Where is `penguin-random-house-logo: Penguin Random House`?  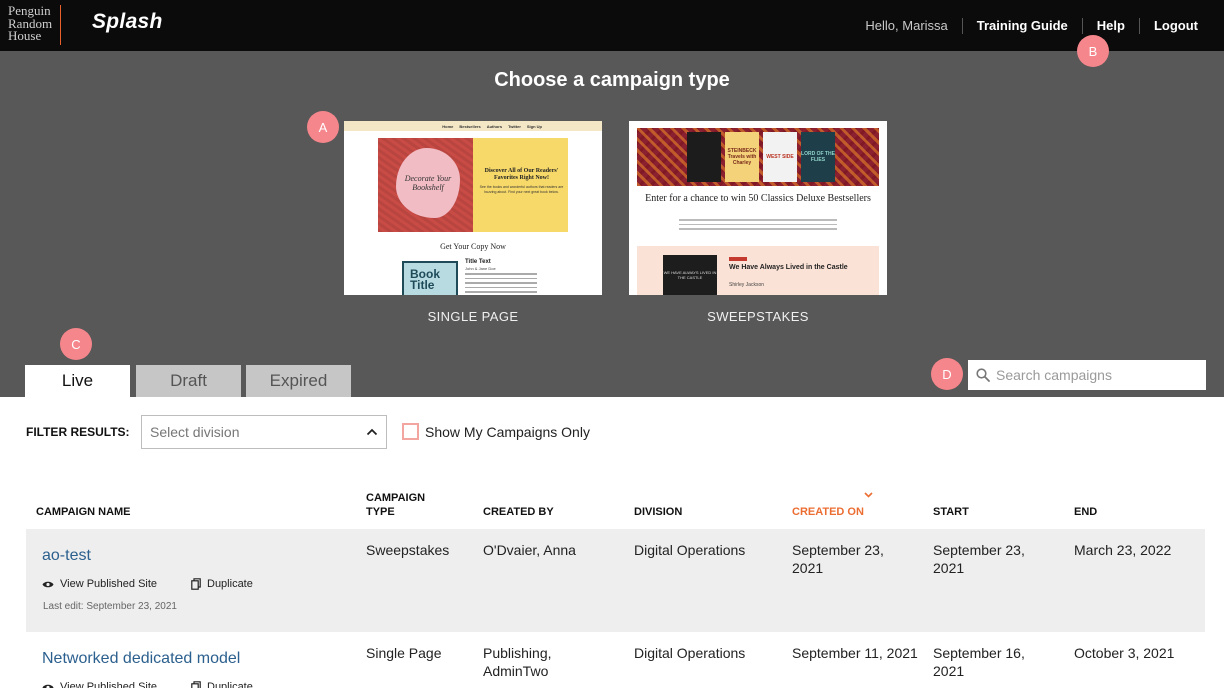 penguin-random-house-logo: Penguin Random House is located at coordinates (35, 24).